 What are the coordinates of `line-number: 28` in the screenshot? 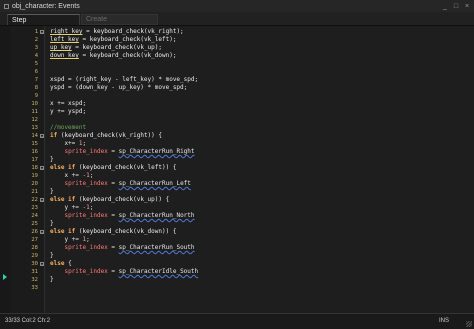 It's located at (34, 248).